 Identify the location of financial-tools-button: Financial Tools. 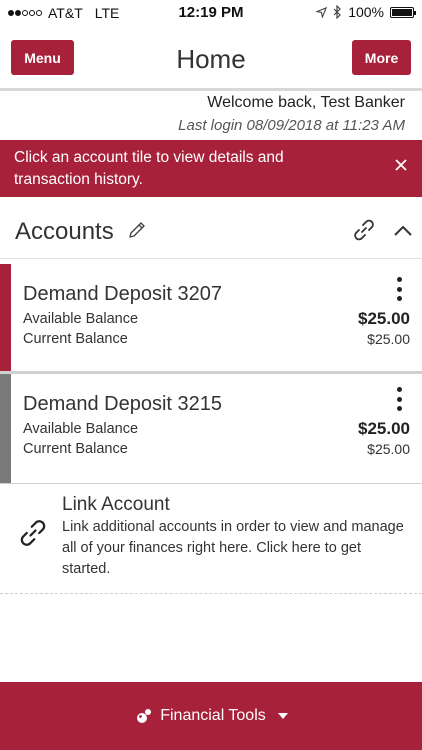
(211, 716).